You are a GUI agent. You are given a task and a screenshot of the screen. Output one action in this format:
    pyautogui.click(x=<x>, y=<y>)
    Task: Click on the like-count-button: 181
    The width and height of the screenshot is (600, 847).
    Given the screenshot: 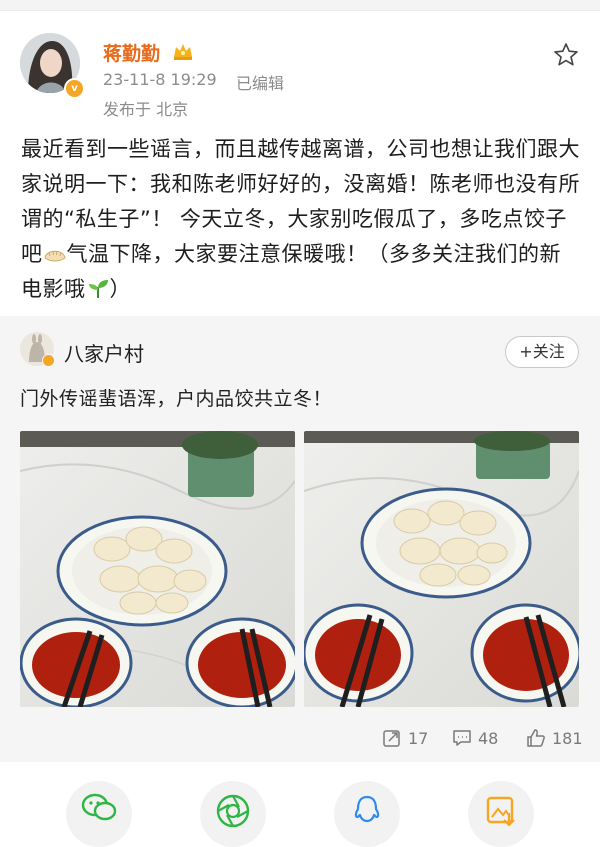 What is the action you would take?
    pyautogui.click(x=554, y=738)
    